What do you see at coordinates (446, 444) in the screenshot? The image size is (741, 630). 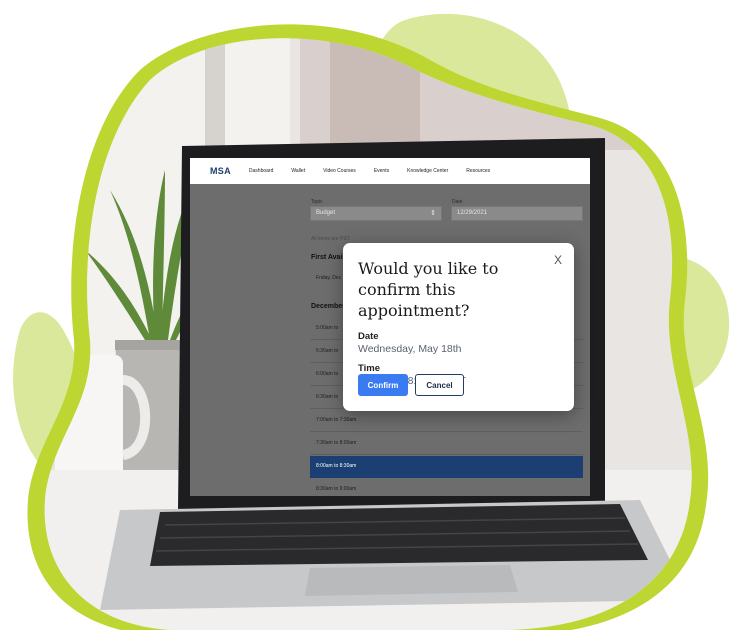 I see `time-slot: 7:30am to 8:00am` at bounding box center [446, 444].